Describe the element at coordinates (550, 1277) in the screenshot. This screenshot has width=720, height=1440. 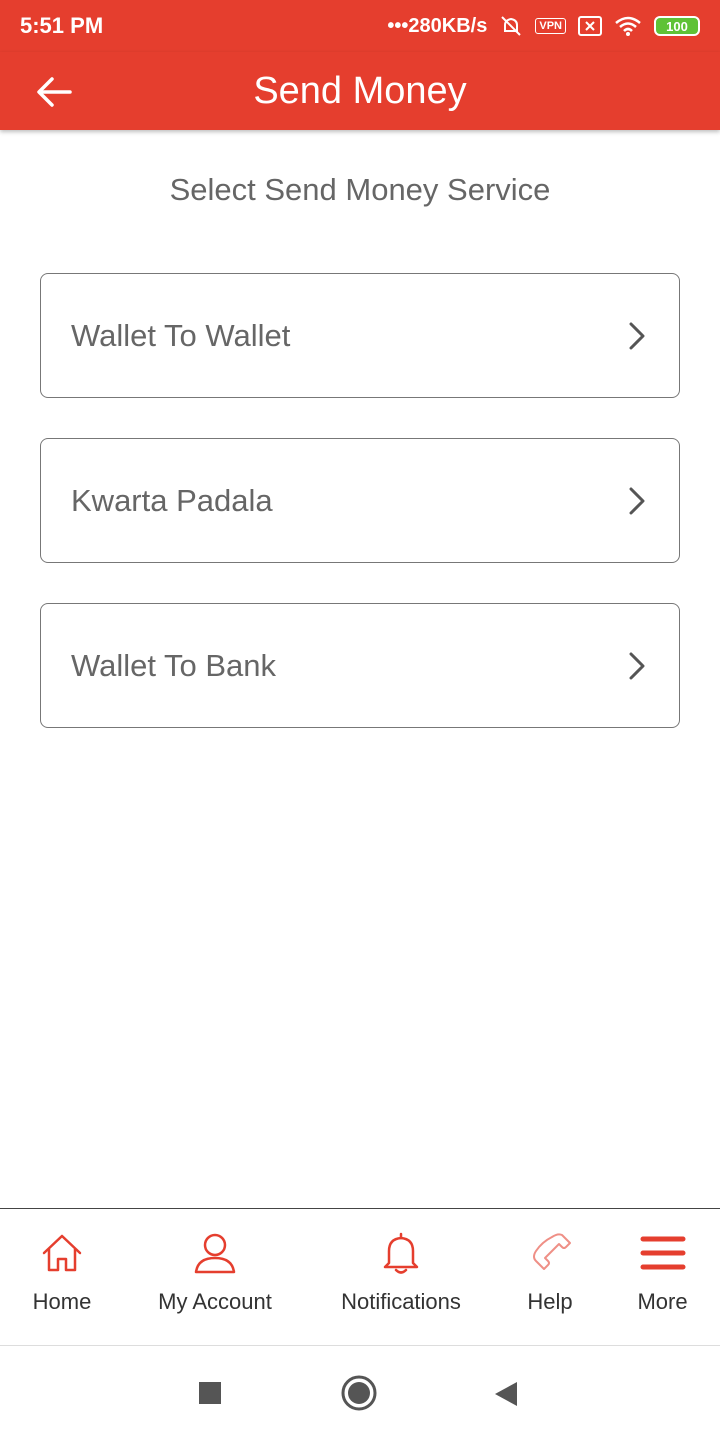
I see `nav-help: Help` at that location.